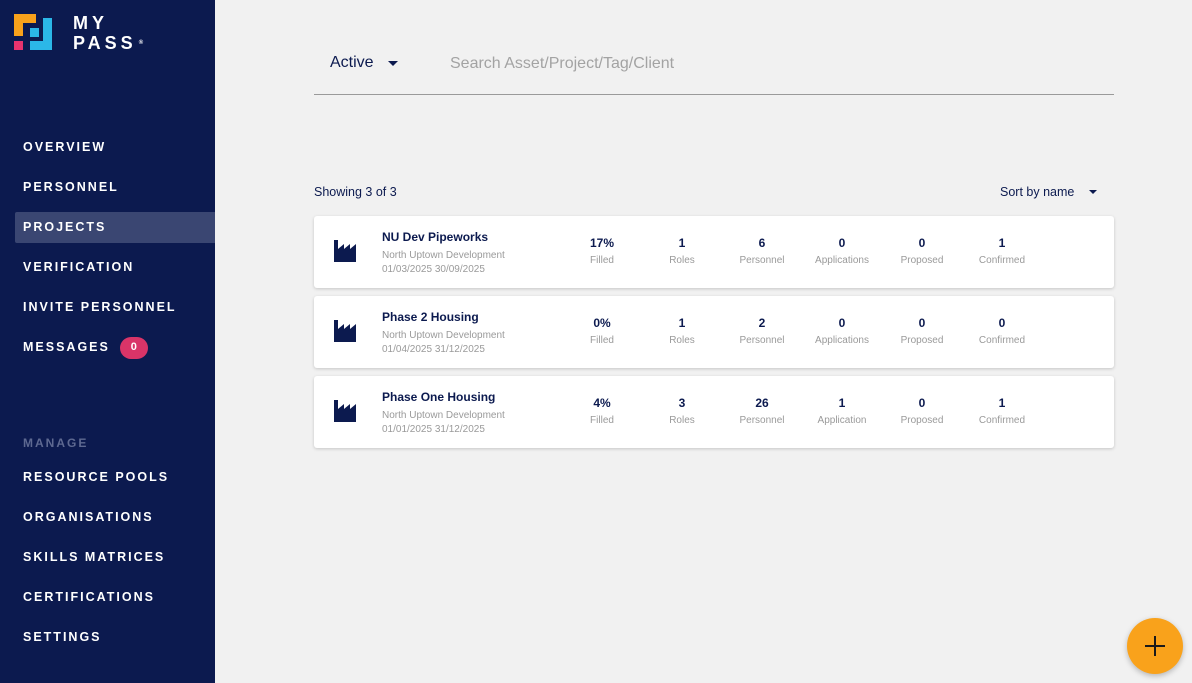 Image resolution: width=1192 pixels, height=683 pixels. What do you see at coordinates (115, 227) in the screenshot?
I see `nav-item-projects: PROJECTS` at bounding box center [115, 227].